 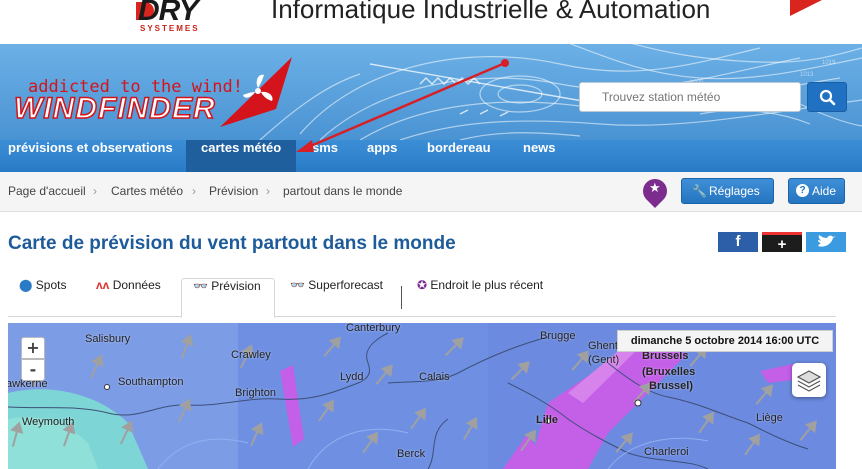 What do you see at coordinates (669, 372) in the screenshot?
I see `map-label-bruxelles: (Bruxelles` at bounding box center [669, 372].